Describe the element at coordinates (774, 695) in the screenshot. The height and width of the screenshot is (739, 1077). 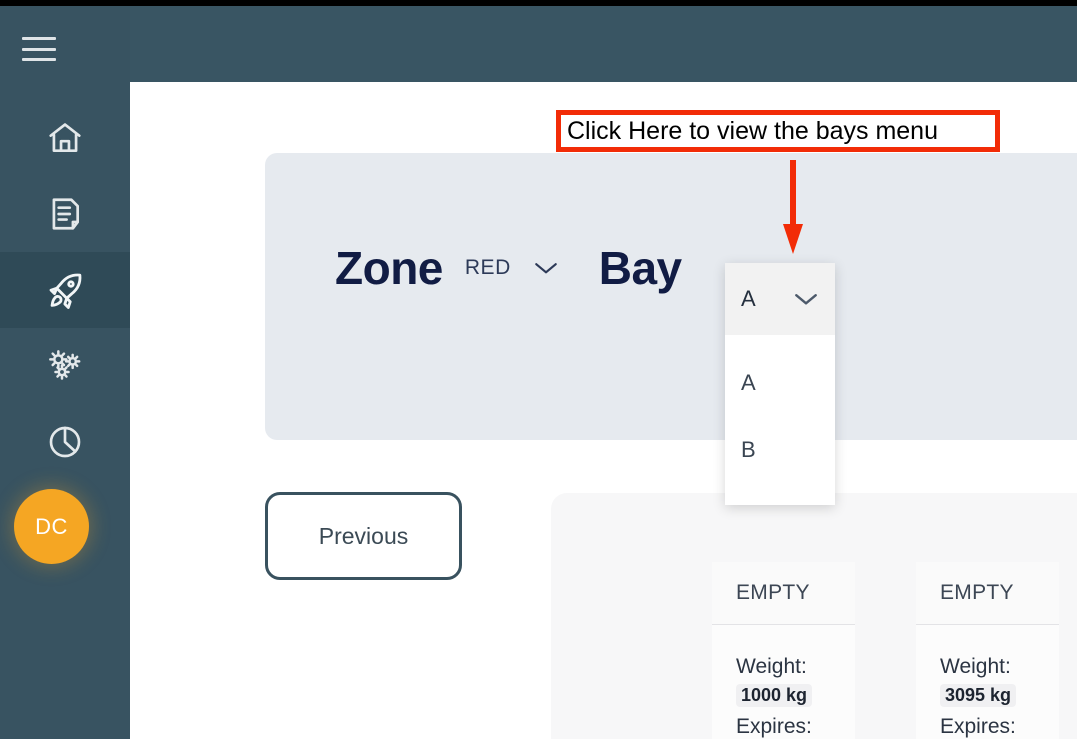
I see `bin-weight-value: 1000 kg` at that location.